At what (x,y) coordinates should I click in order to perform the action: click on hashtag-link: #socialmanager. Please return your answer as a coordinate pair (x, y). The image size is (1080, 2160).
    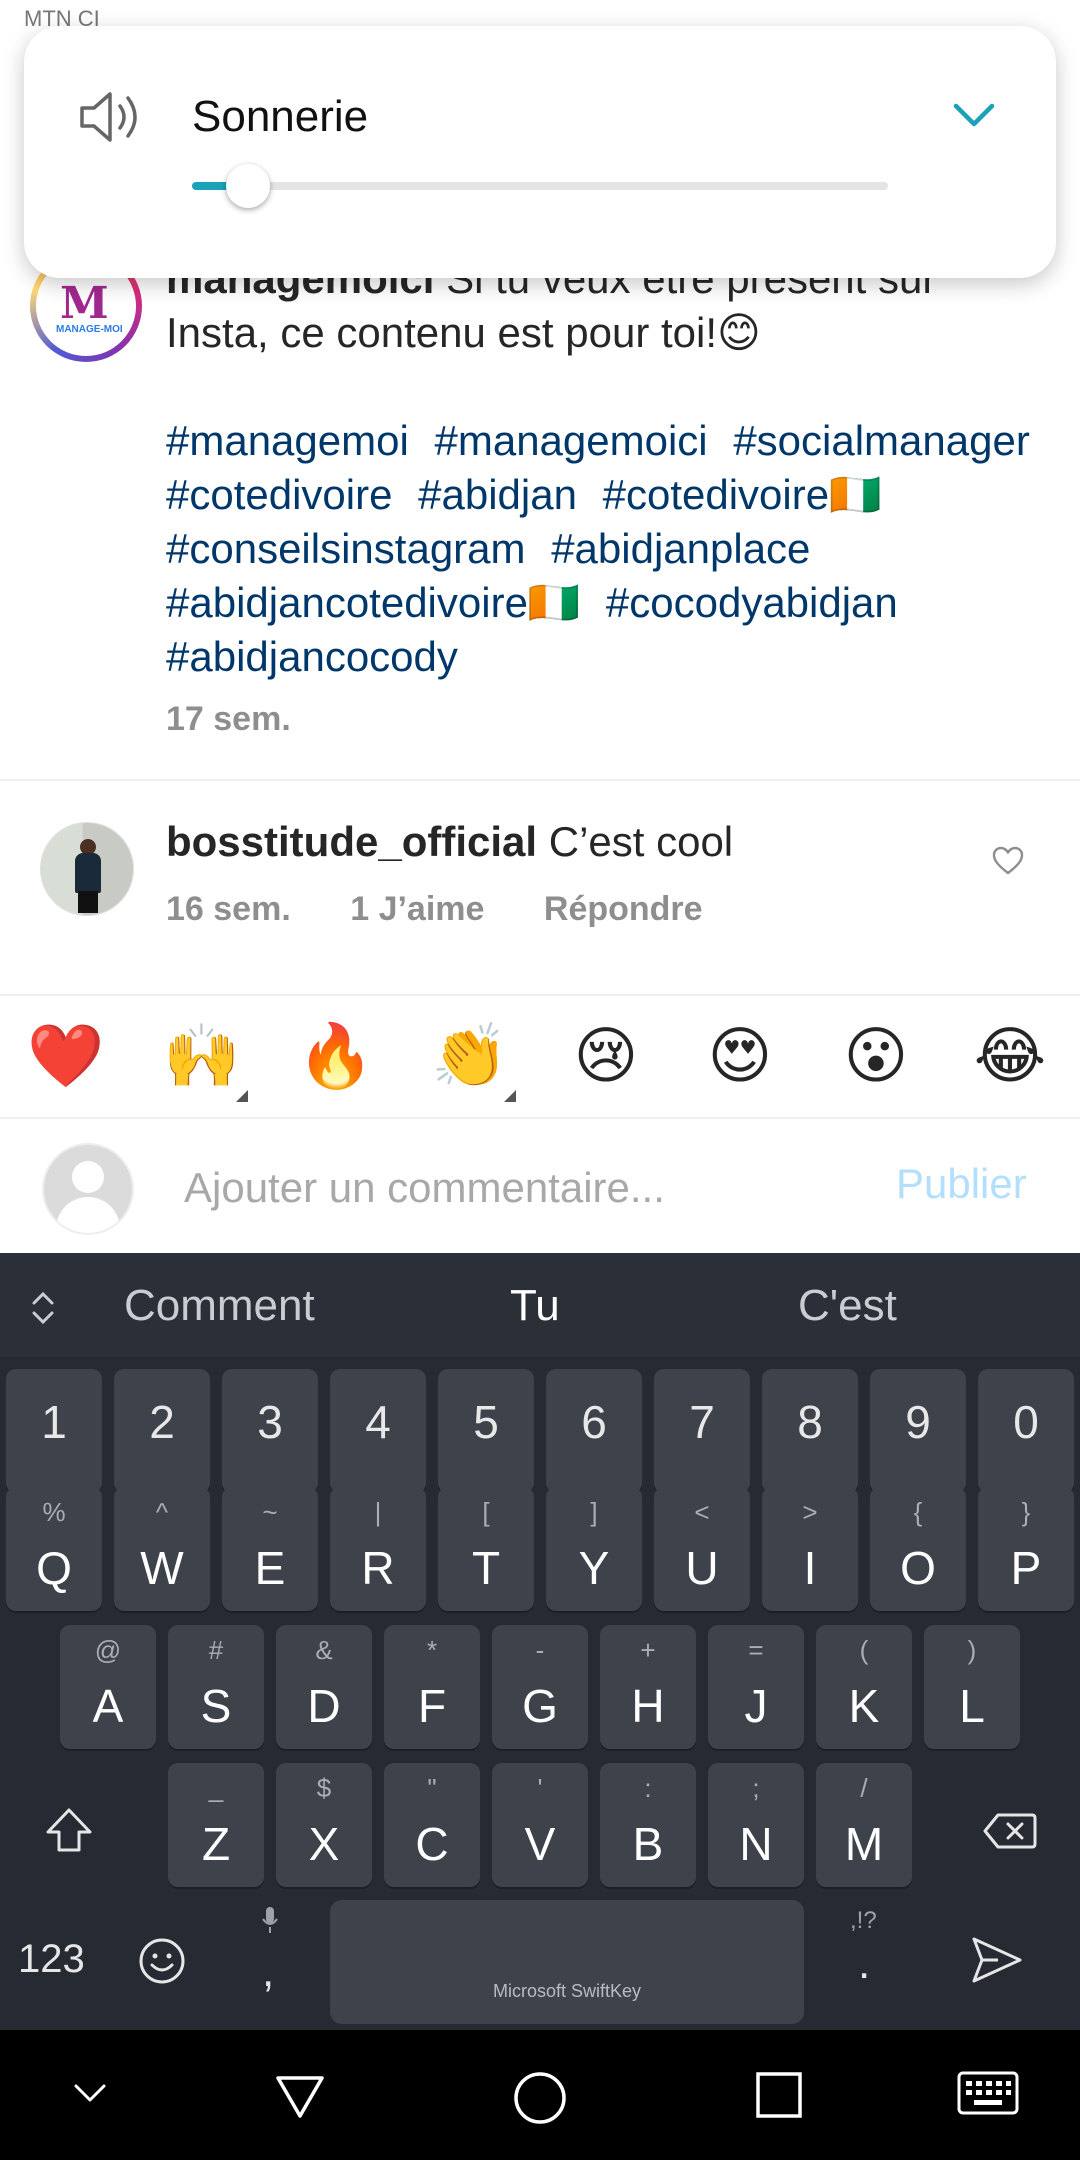
    Looking at the image, I should click on (881, 440).